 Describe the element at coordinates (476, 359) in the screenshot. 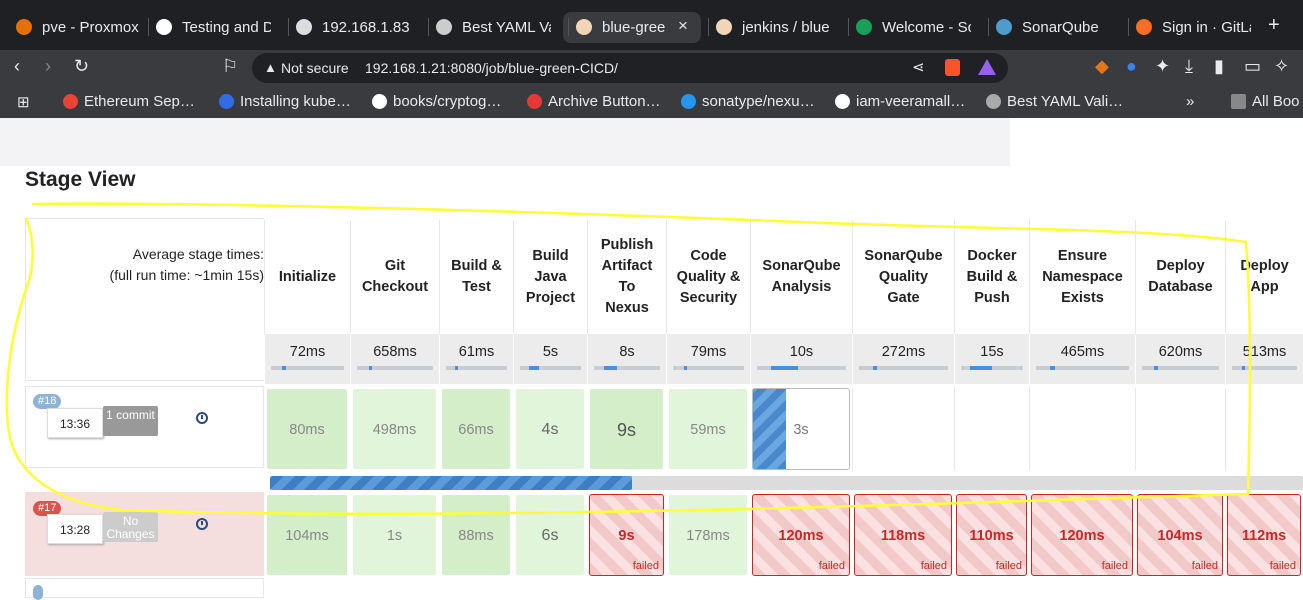

I see `stage-avg-time: 61ms` at that location.